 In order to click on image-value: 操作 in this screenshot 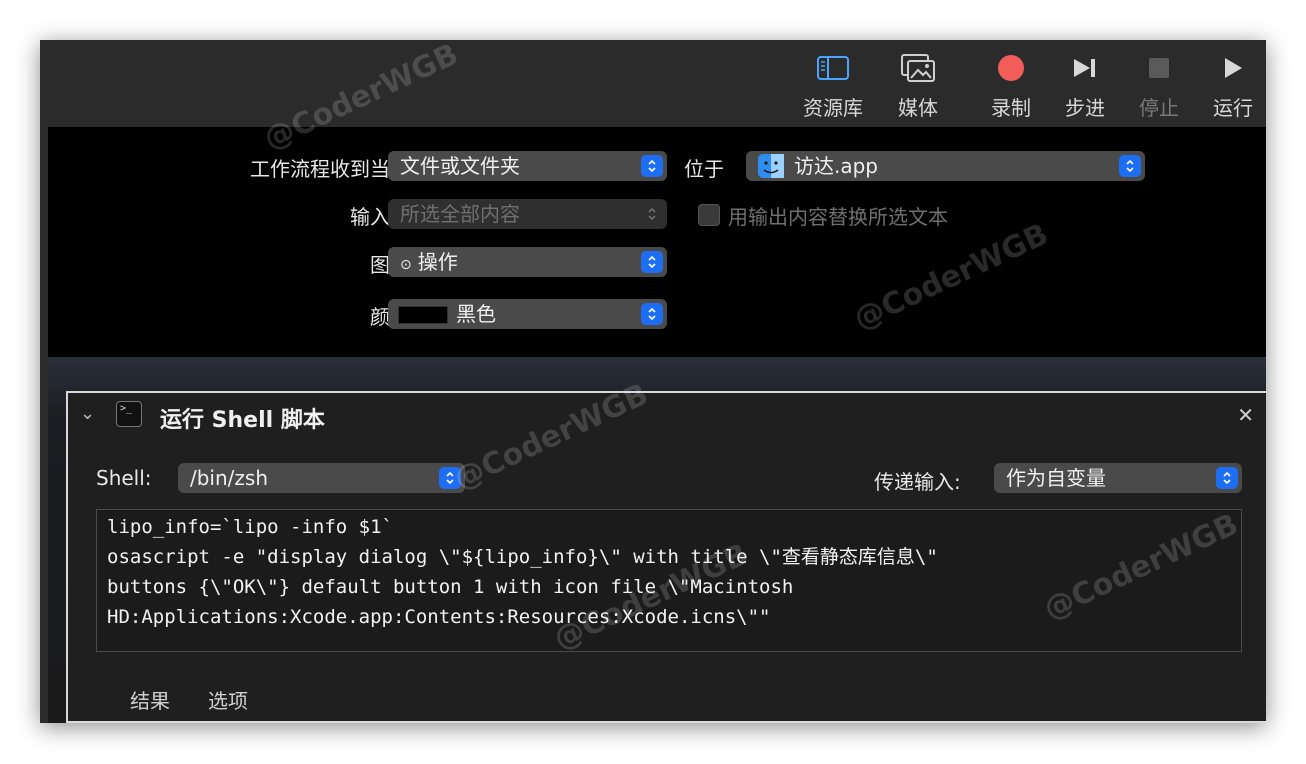, I will do `click(437, 262)`.